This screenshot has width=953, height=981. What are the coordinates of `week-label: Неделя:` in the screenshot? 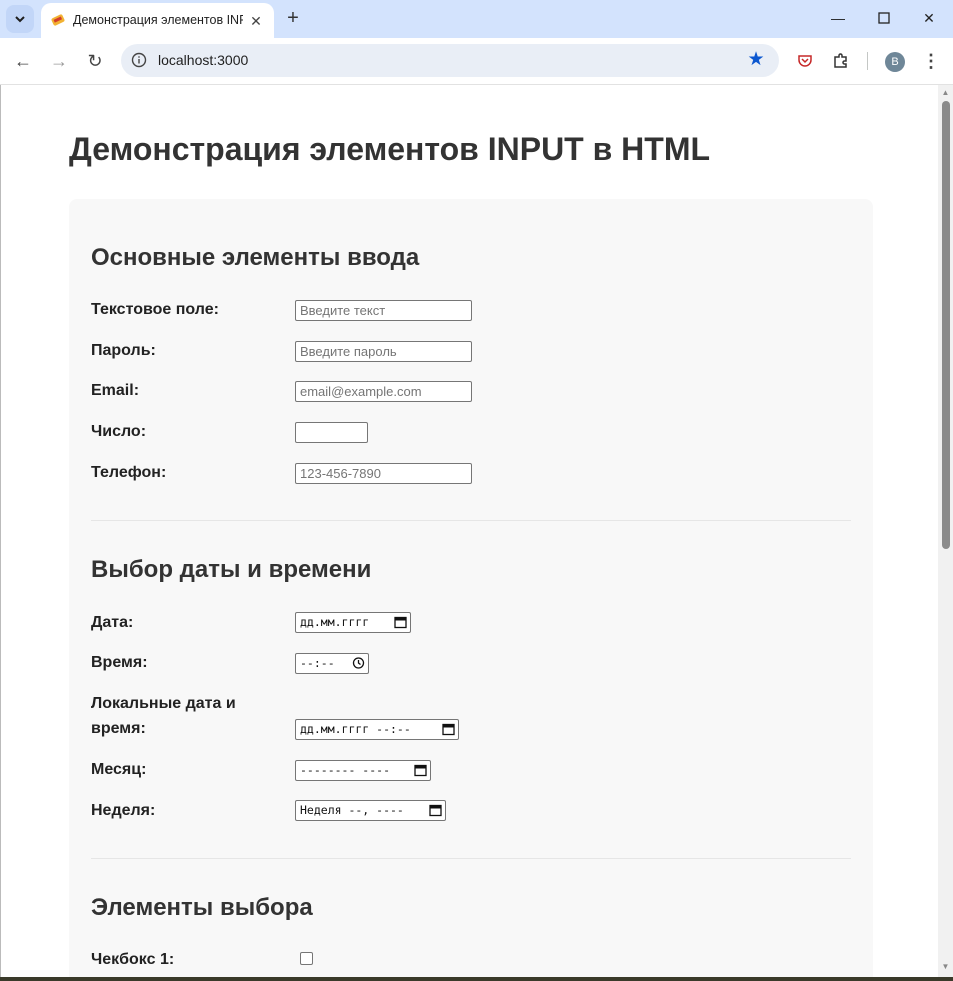 It's located at (123, 810).